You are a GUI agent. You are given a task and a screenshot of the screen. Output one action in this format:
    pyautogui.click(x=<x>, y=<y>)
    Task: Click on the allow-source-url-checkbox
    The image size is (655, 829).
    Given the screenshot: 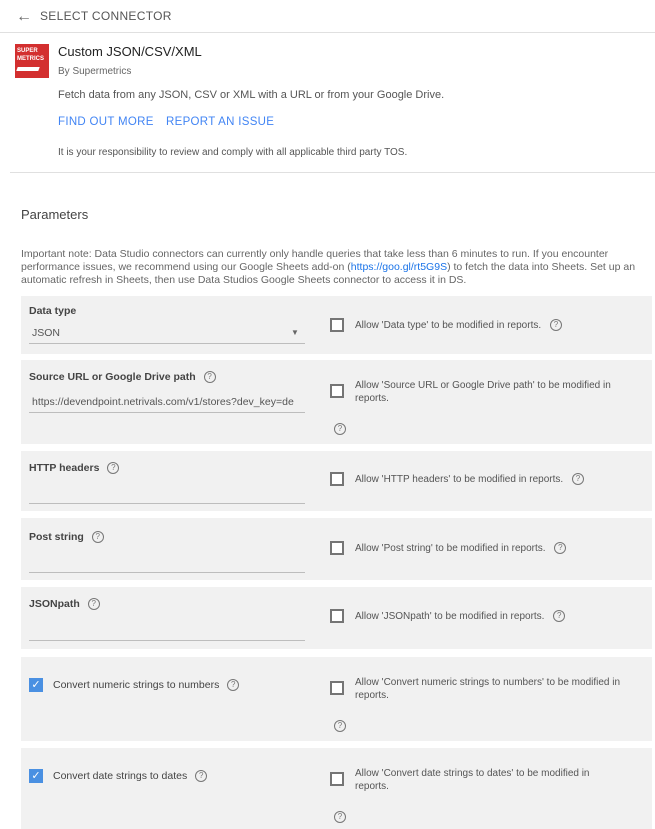 What is the action you would take?
    pyautogui.click(x=337, y=391)
    